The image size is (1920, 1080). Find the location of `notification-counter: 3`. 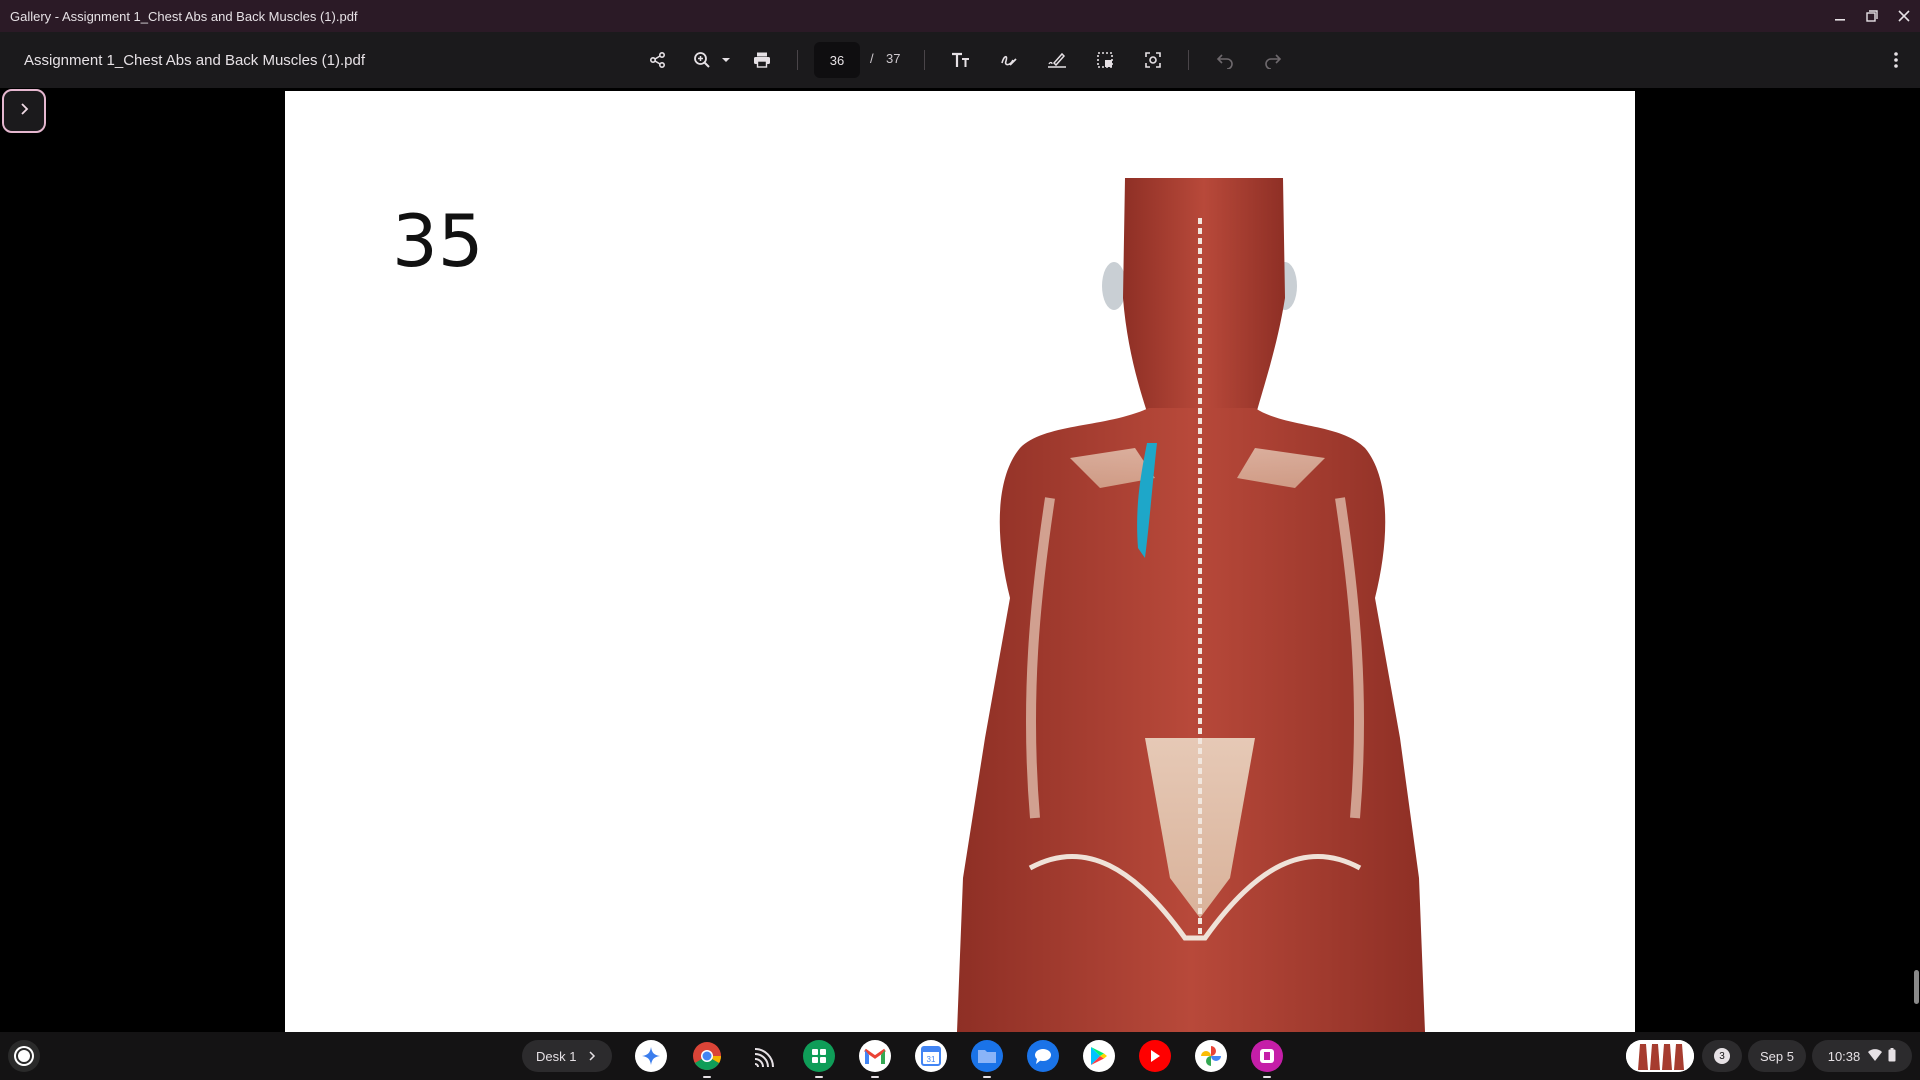

notification-counter: 3 is located at coordinates (1722, 1056).